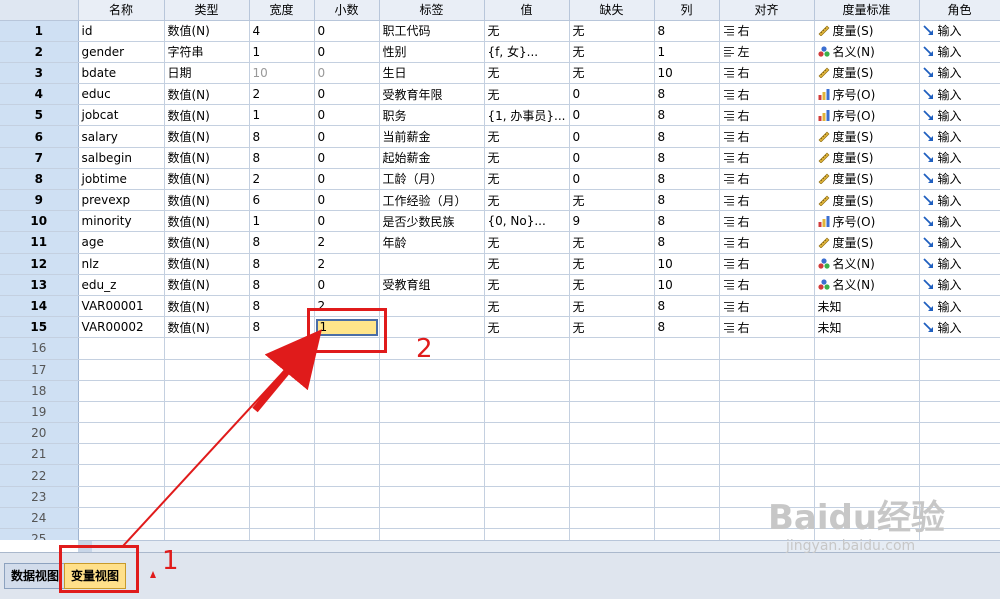  I want to click on annotation-tick-mark, so click(153, 574).